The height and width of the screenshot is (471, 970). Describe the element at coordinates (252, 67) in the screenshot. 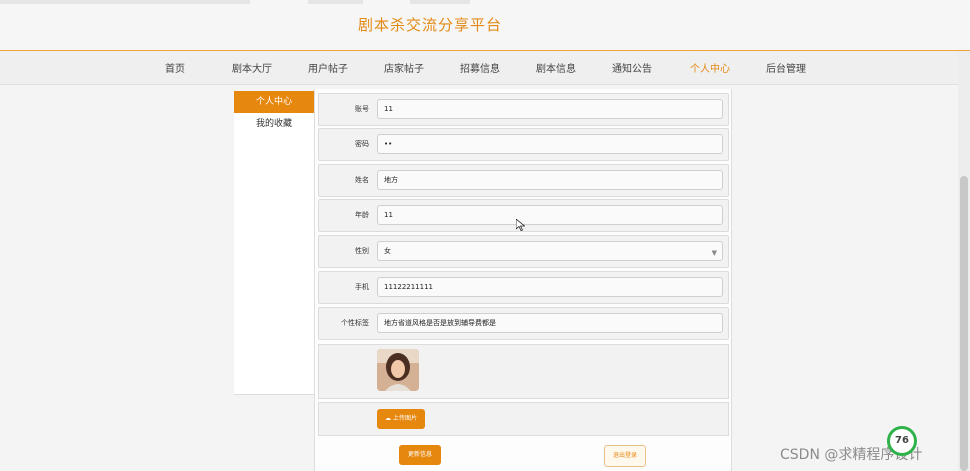

I see `nav-script-hall: 剧本大厅` at that location.